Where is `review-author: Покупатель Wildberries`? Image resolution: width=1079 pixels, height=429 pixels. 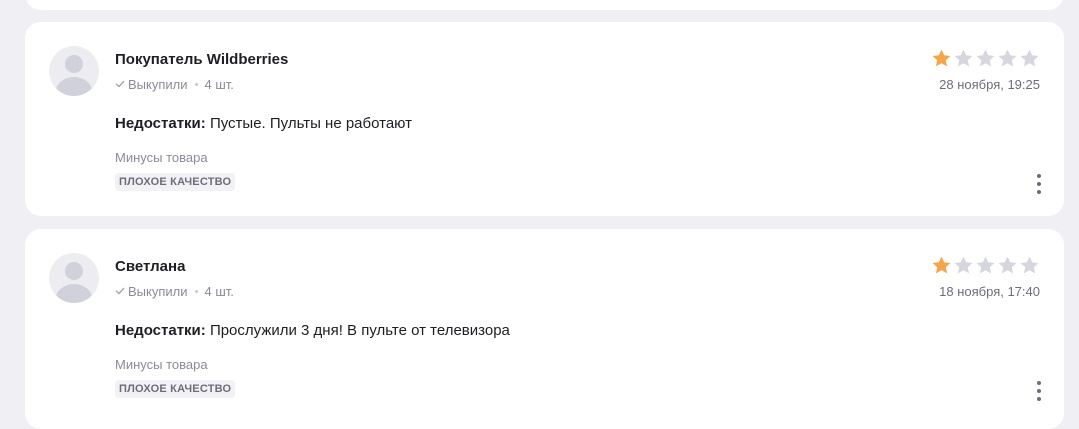 review-author: Покупатель Wildberries is located at coordinates (201, 59).